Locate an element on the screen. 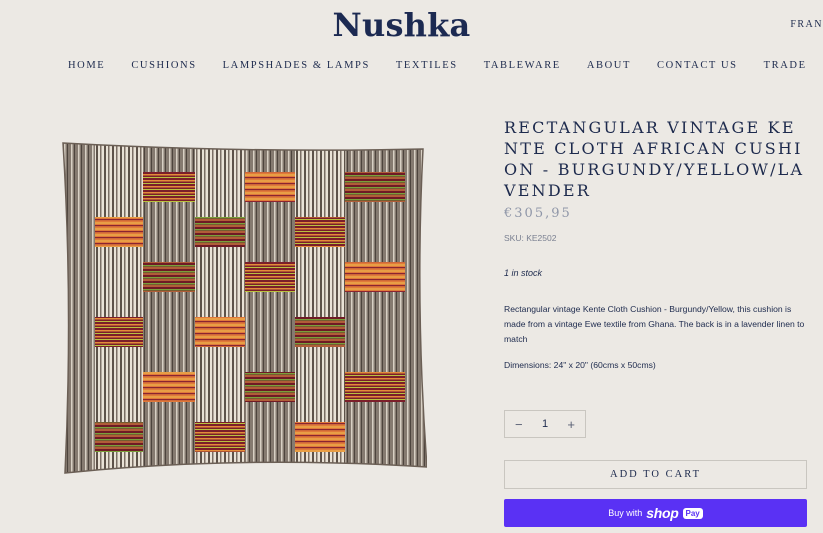 This screenshot has width=823, height=533. product-price: €305,95 is located at coordinates (538, 213).